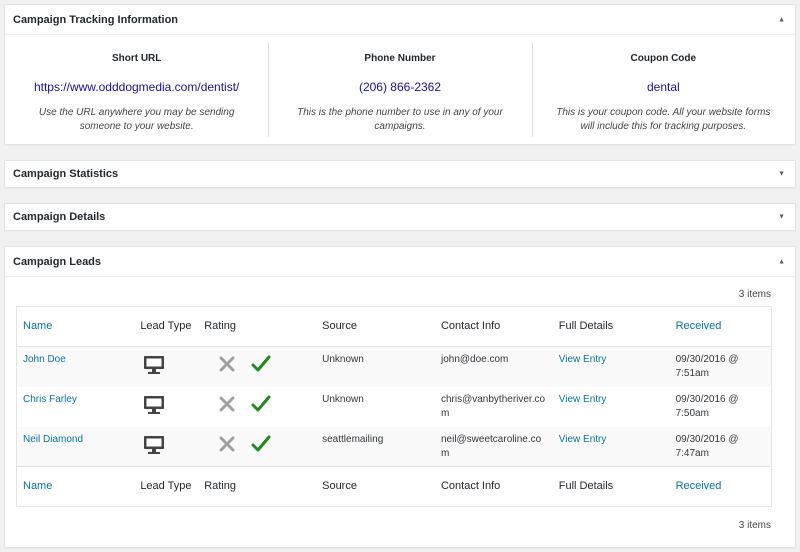 The width and height of the screenshot is (800, 552). What do you see at coordinates (59, 217) in the screenshot?
I see `campaign-details-title: Campaign Details` at bounding box center [59, 217].